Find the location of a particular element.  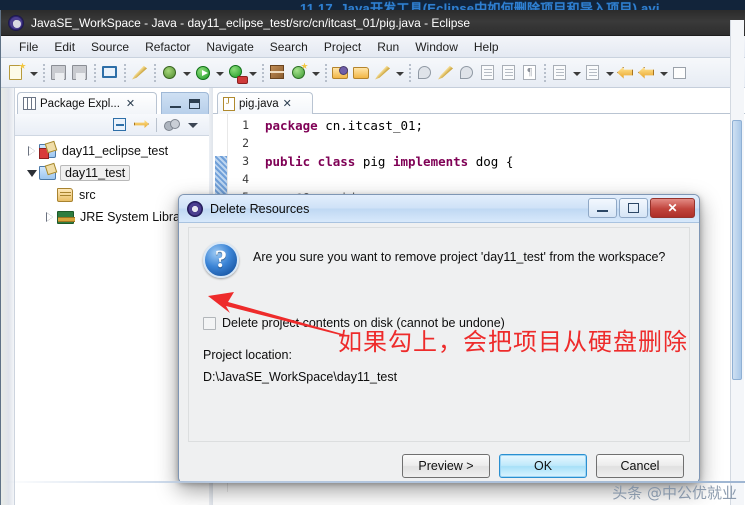

fast-view-bar is located at coordinates (8, 296).